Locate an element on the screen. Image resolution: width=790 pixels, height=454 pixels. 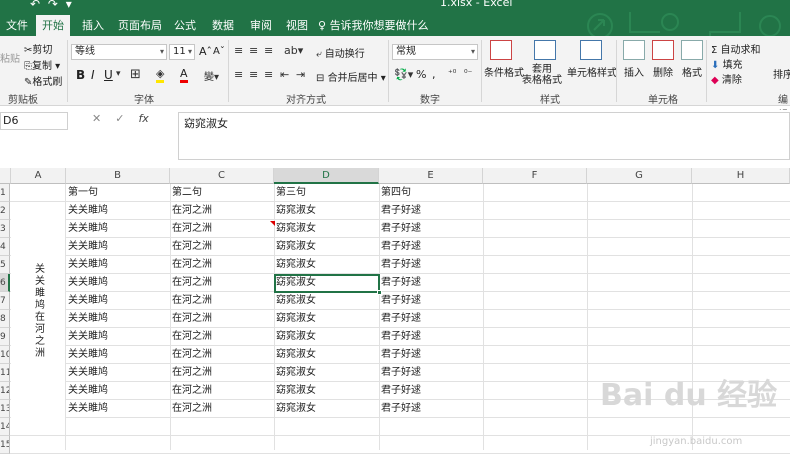
copy-button: ⎘复制 ▾ is located at coordinates (42, 64).